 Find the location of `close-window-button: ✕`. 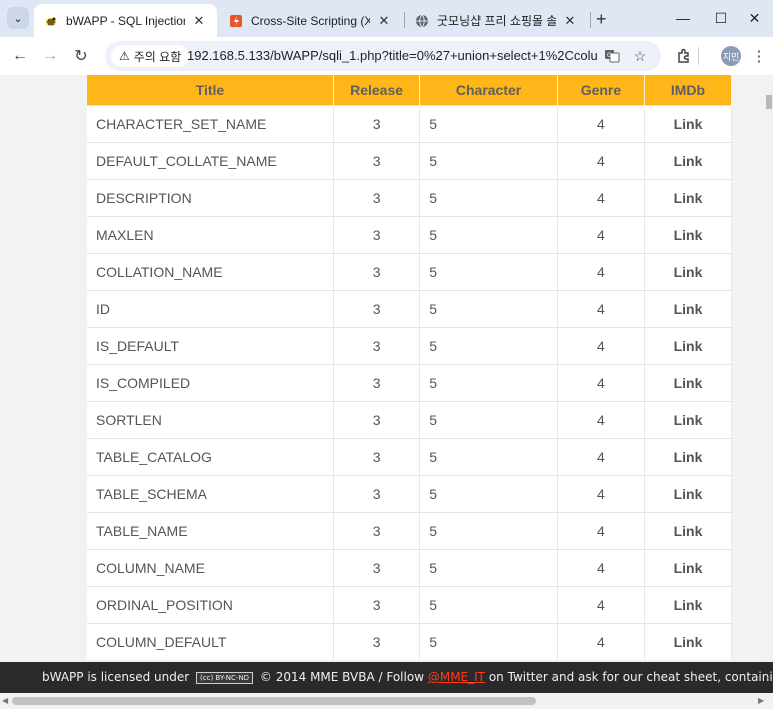

close-window-button: ✕ is located at coordinates (754, 18).